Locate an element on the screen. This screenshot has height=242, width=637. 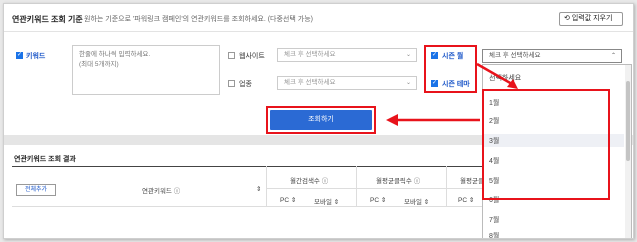
arrow-to-months is located at coordinates (494, 74).